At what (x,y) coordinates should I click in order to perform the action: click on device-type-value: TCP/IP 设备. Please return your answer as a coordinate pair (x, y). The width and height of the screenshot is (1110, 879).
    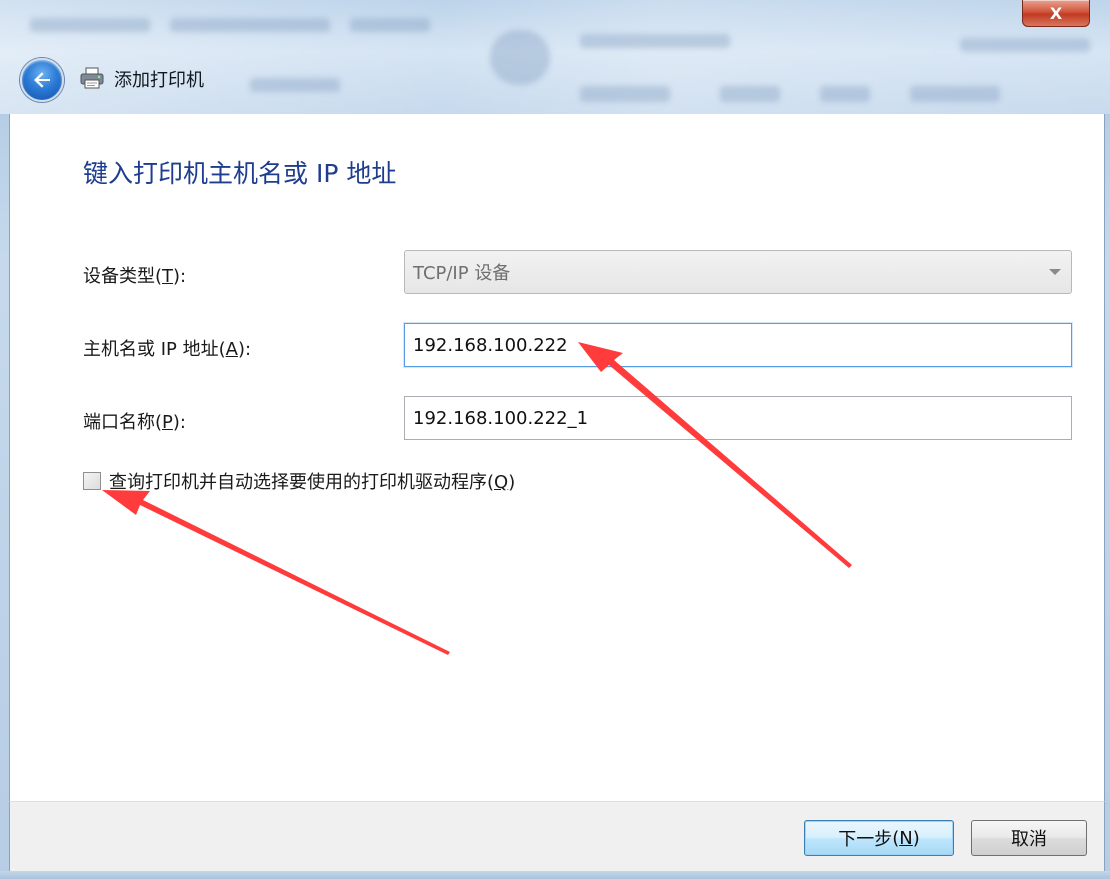
    Looking at the image, I should click on (462, 273).